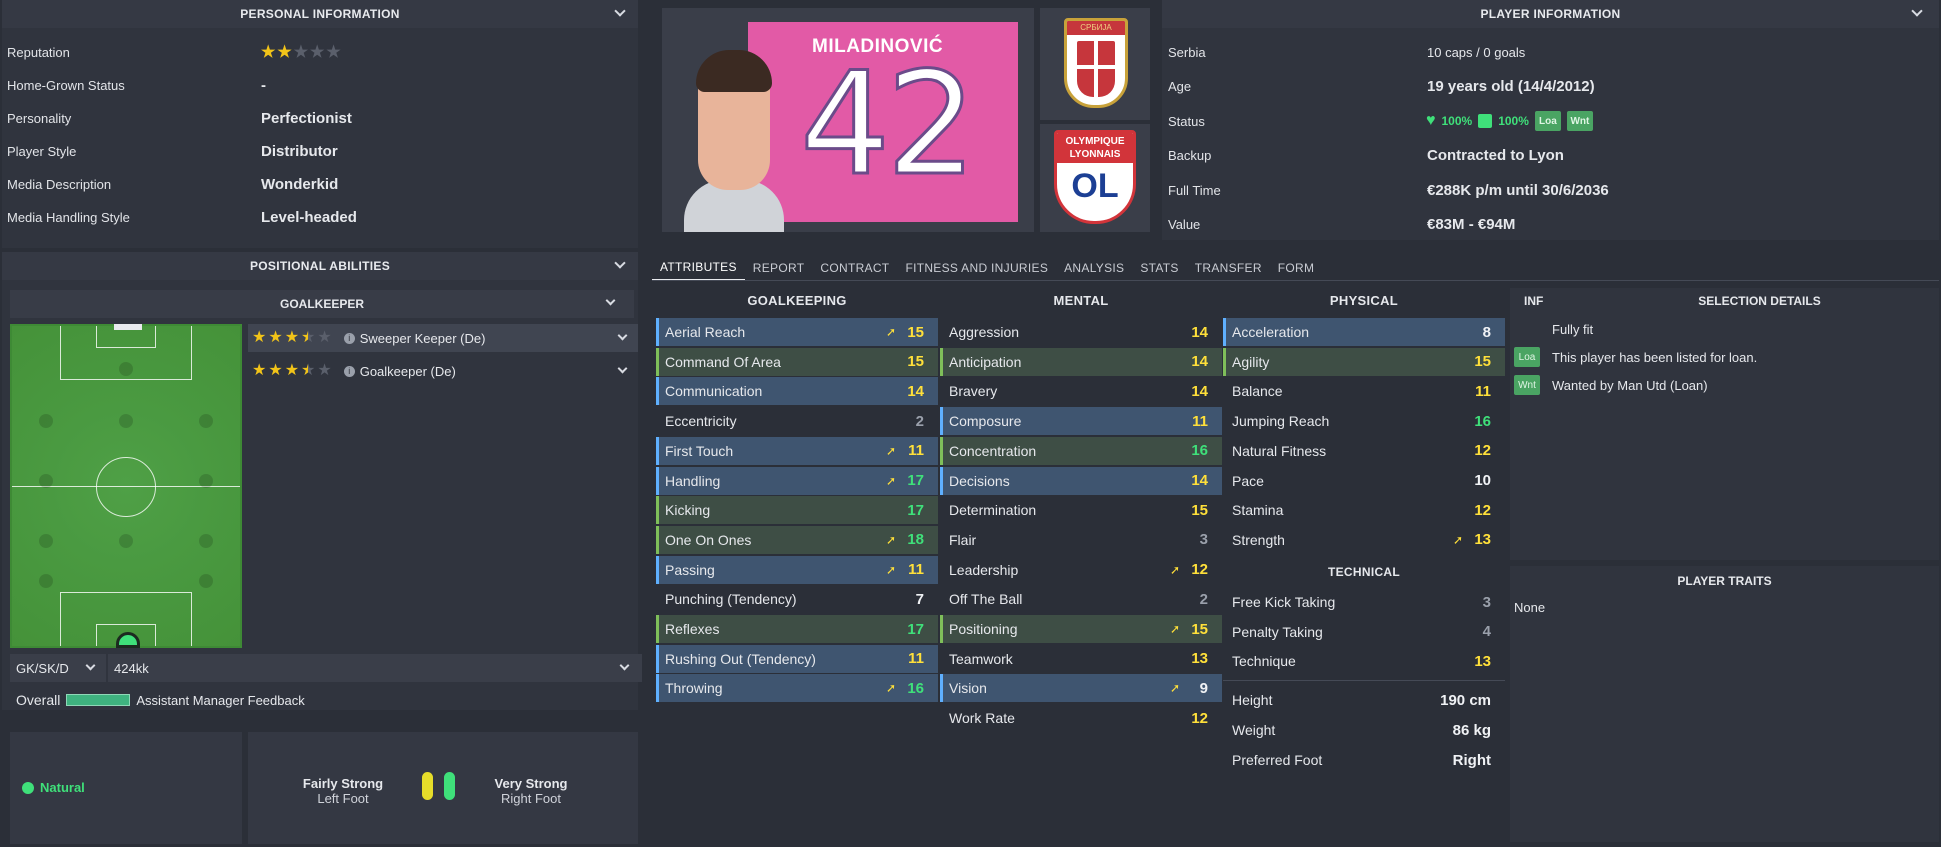 This screenshot has width=1941, height=847. Describe the element at coordinates (1296, 268) in the screenshot. I see `tab-form: FORM` at that location.